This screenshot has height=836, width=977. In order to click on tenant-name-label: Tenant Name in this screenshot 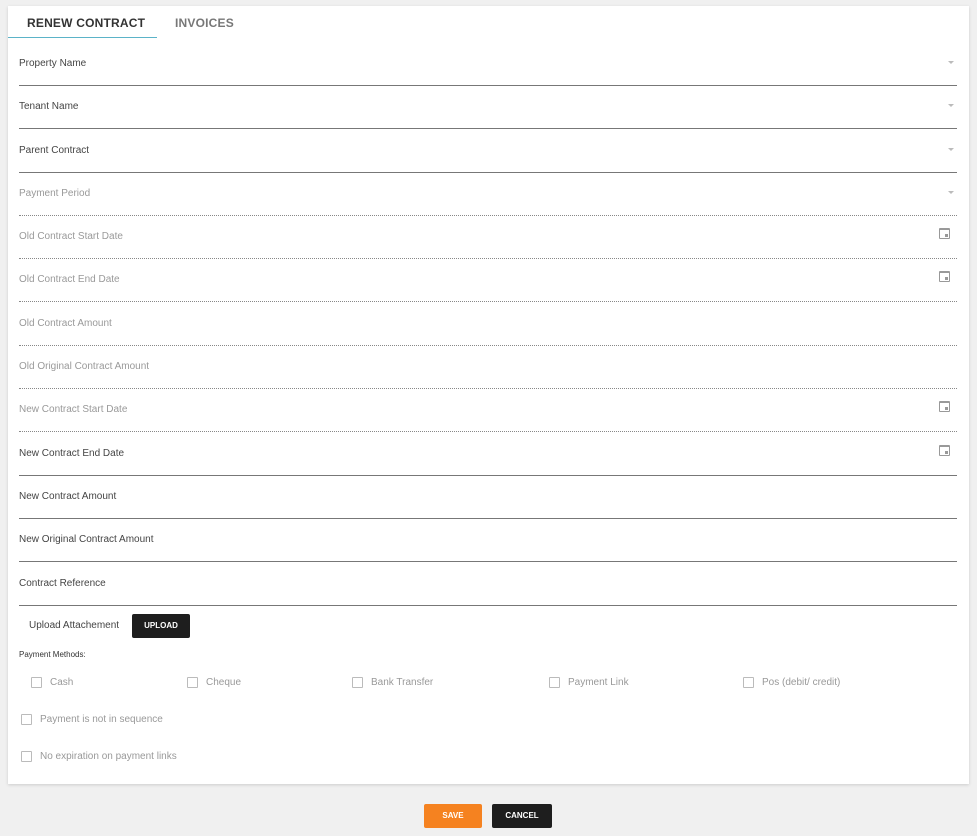, I will do `click(49, 106)`.